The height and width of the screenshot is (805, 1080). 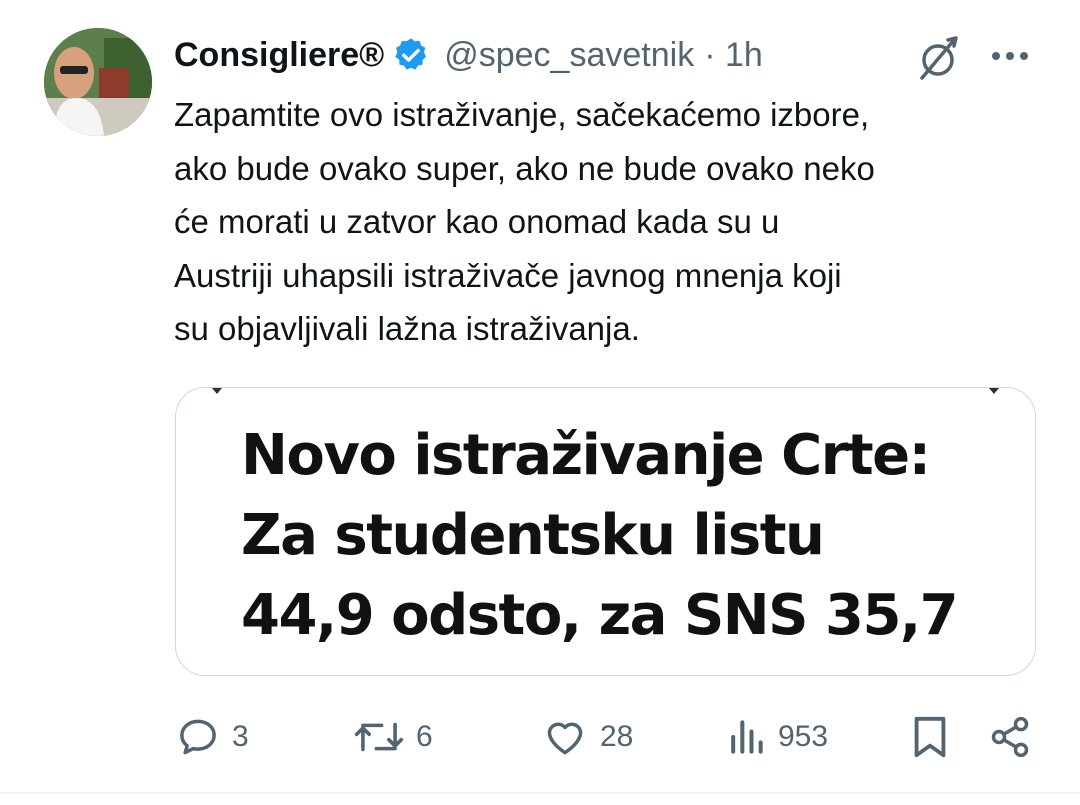 What do you see at coordinates (733, 55) in the screenshot?
I see `tweet-time: · 1h` at bounding box center [733, 55].